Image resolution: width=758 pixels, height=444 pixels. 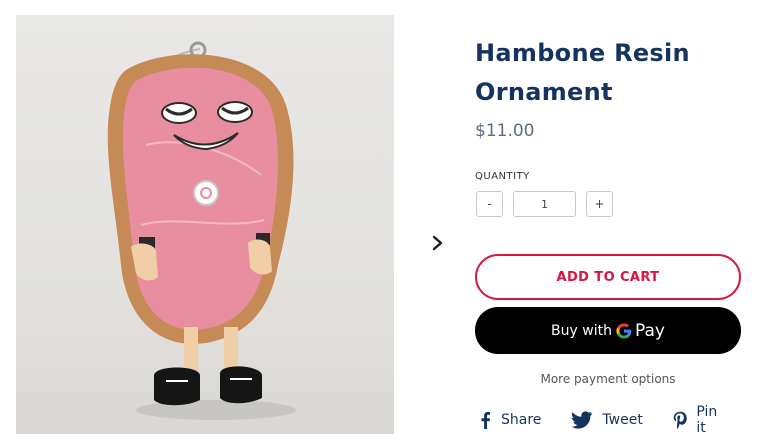 I want to click on quantity-increase-button: +, so click(x=599, y=204).